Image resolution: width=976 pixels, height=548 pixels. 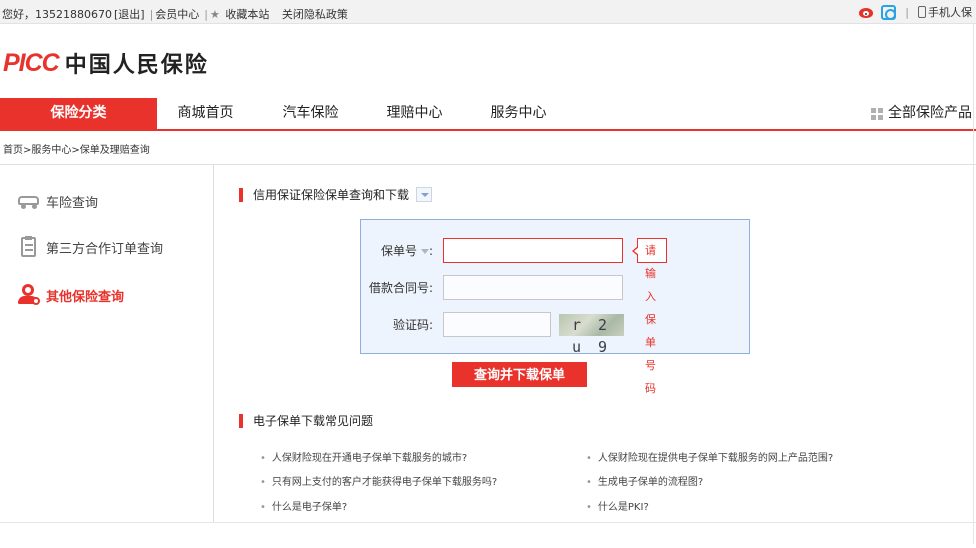 I want to click on query-section-title: 信用保证保险保单查询和下载, so click(x=324, y=195).